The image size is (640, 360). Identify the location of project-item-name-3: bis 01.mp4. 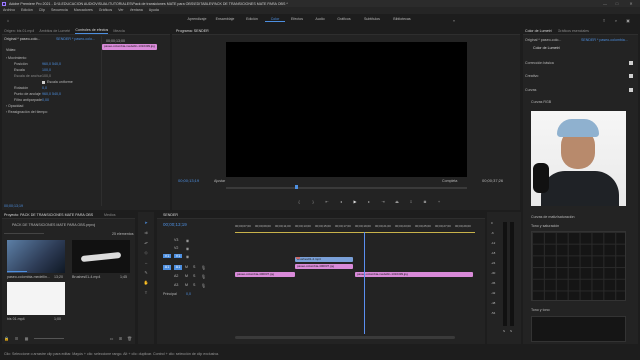
(22, 319).